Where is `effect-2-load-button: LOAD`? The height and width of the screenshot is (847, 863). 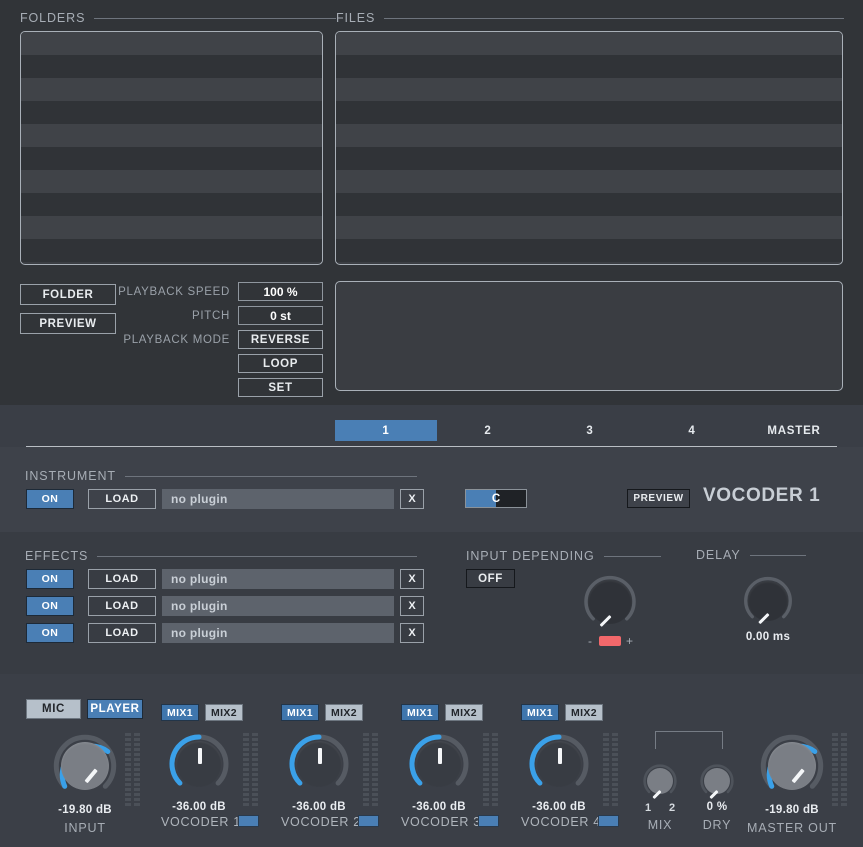
effect-2-load-button: LOAD is located at coordinates (122, 606).